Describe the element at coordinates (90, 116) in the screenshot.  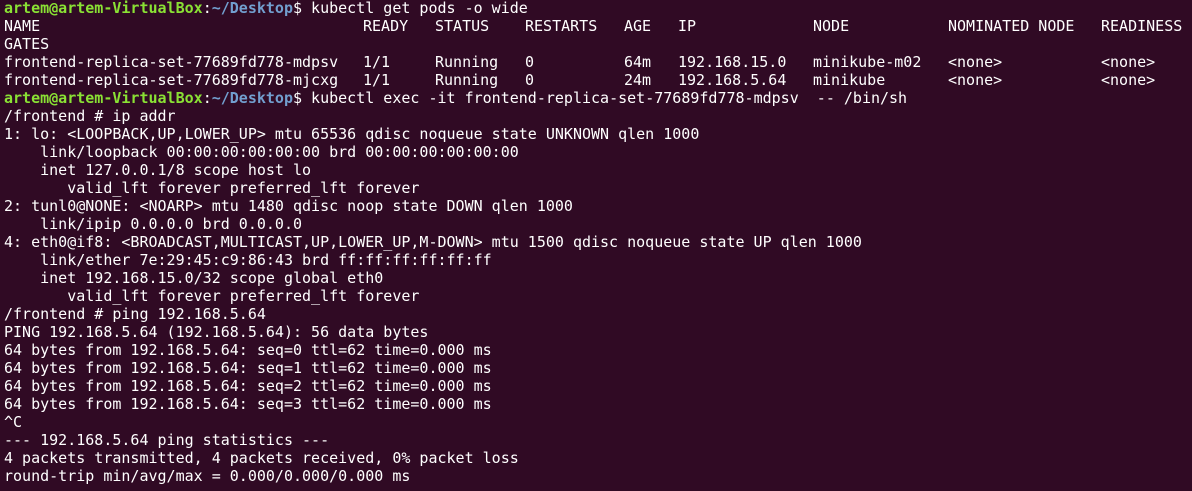
I see `shell-line: /frontend # ip addr` at that location.